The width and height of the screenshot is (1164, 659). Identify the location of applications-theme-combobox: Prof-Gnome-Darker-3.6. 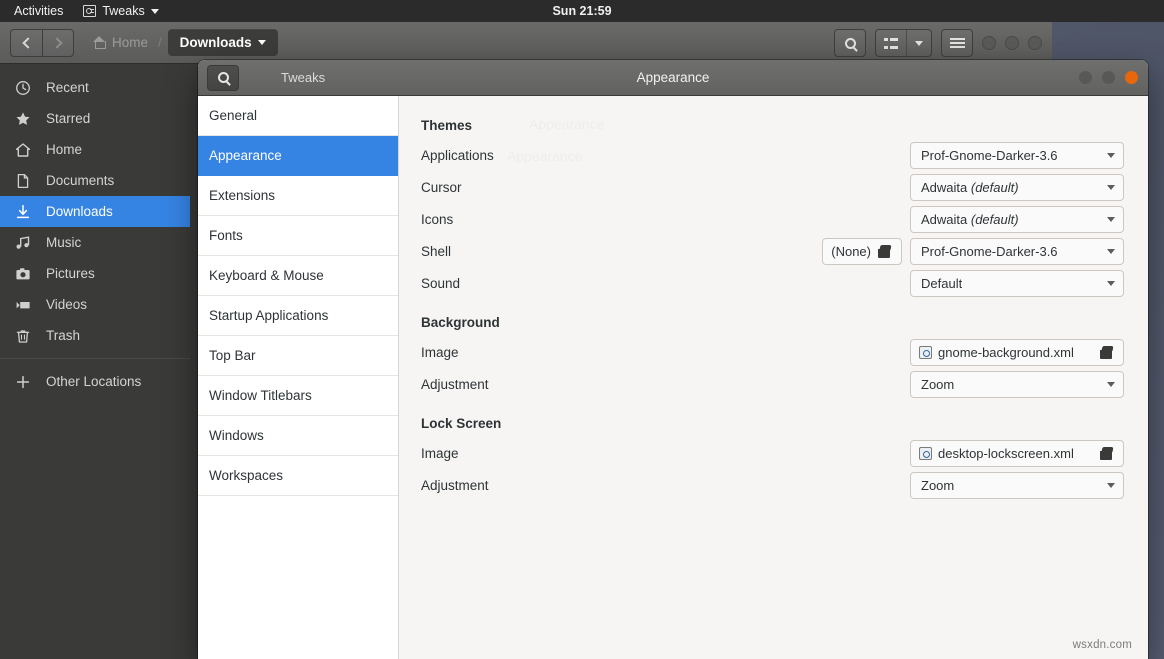
(1017, 155).